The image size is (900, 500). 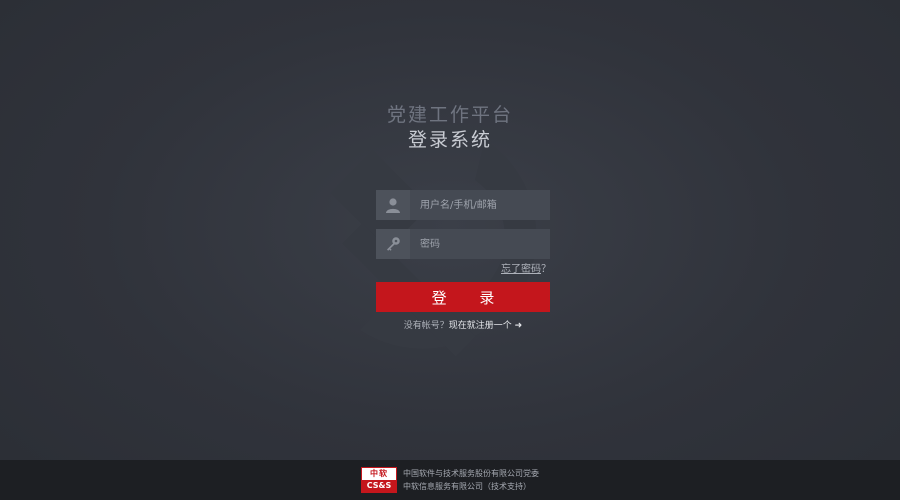 I want to click on register-prompt: 没有帐号？, so click(x=426, y=326).